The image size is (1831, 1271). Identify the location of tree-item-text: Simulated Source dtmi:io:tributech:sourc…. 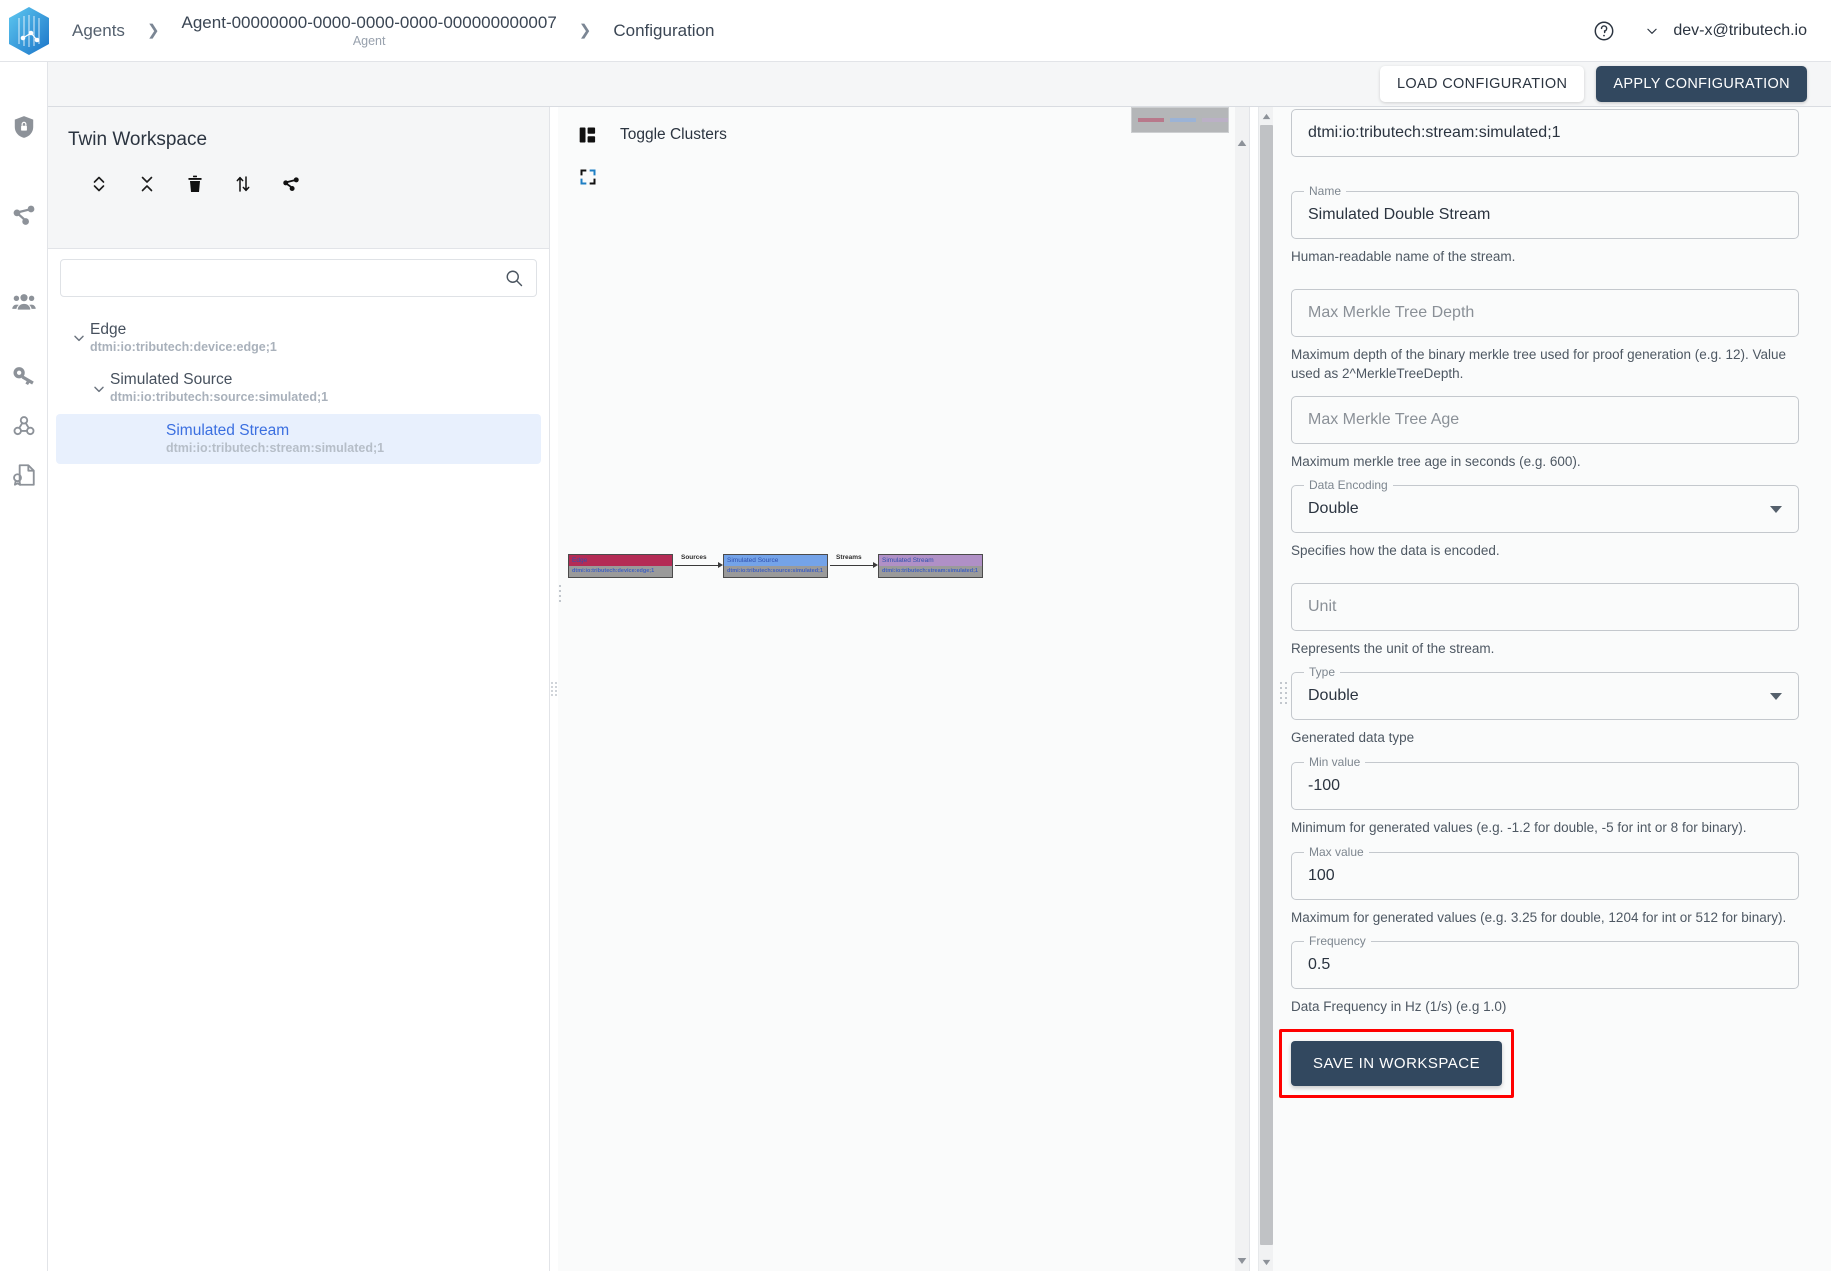
(219, 388).